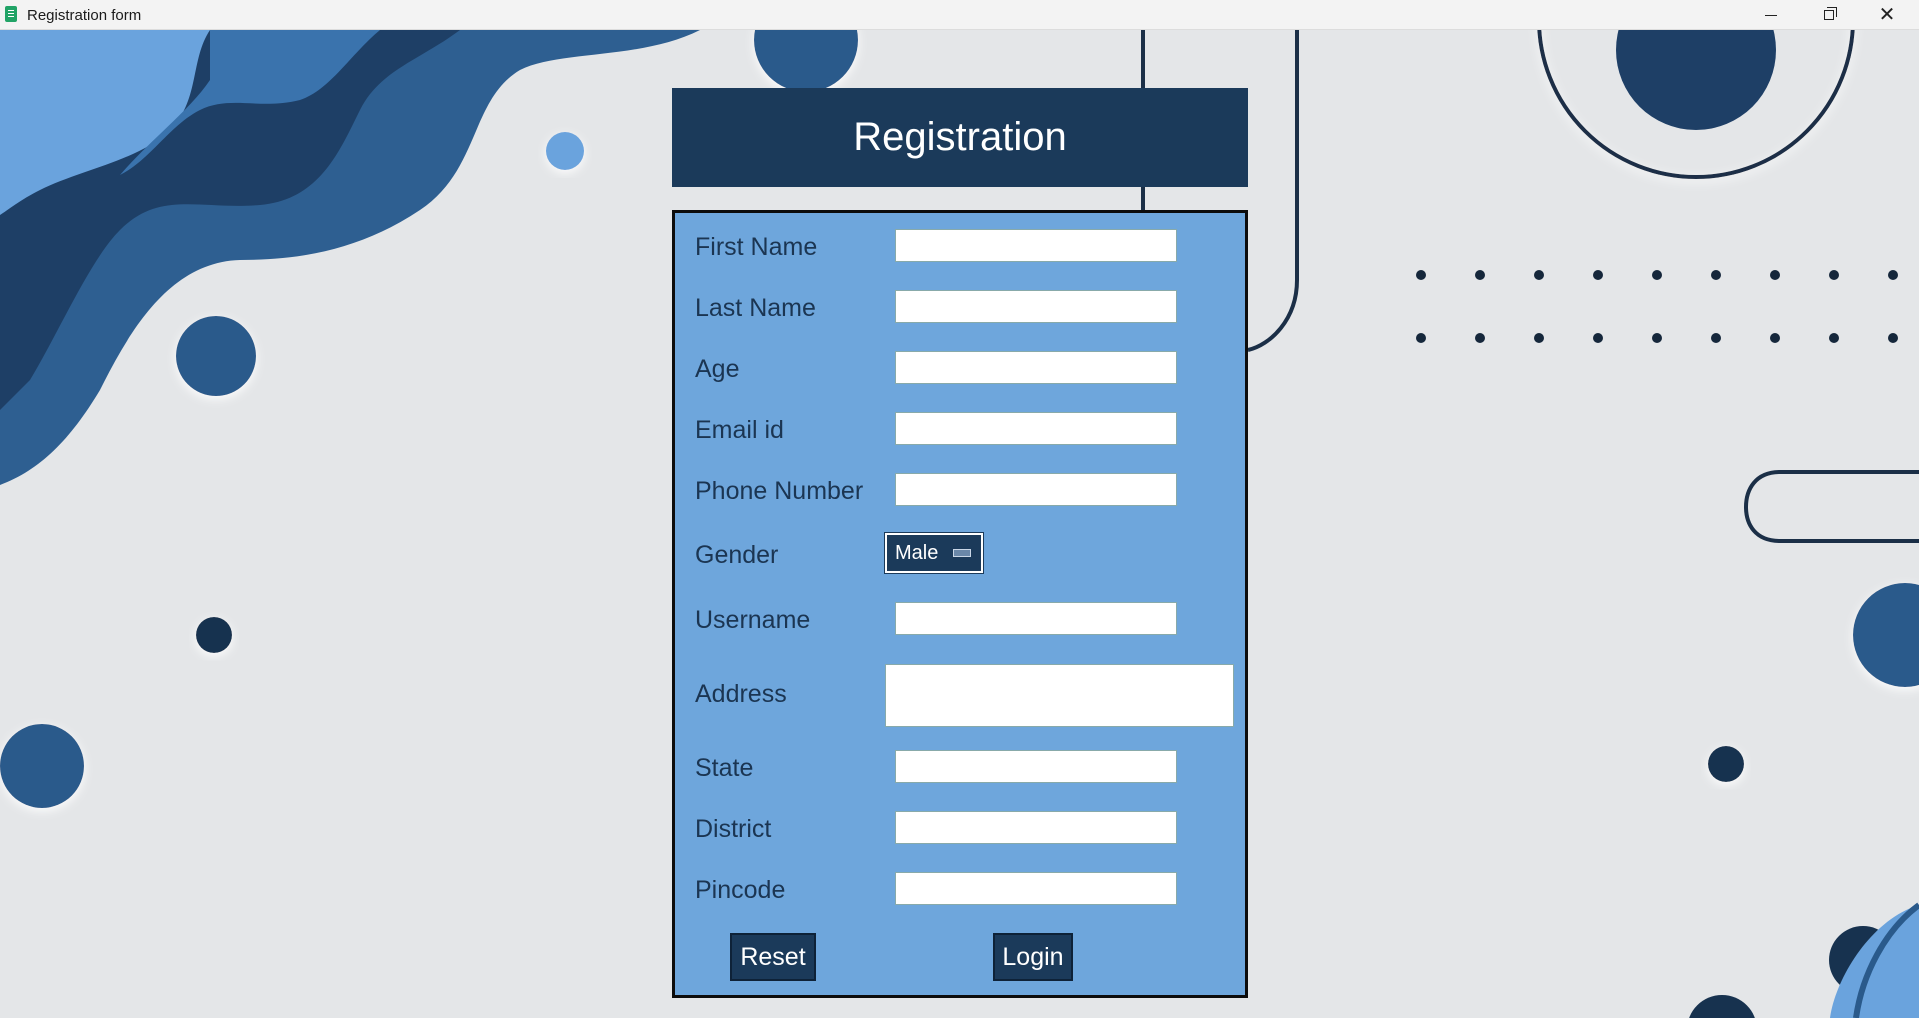 The width and height of the screenshot is (1919, 1018). I want to click on state-label: State, so click(724, 768).